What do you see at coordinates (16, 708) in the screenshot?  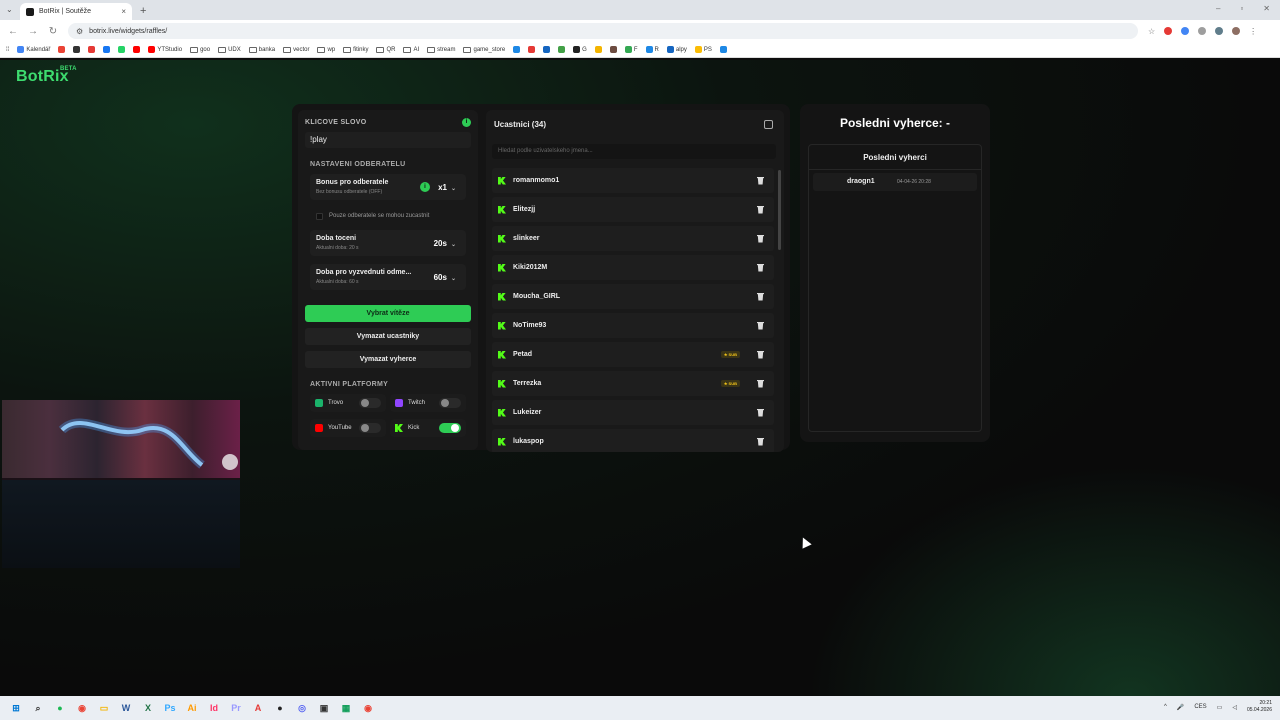 I see `taskbar-app-icon: ⊞` at bounding box center [16, 708].